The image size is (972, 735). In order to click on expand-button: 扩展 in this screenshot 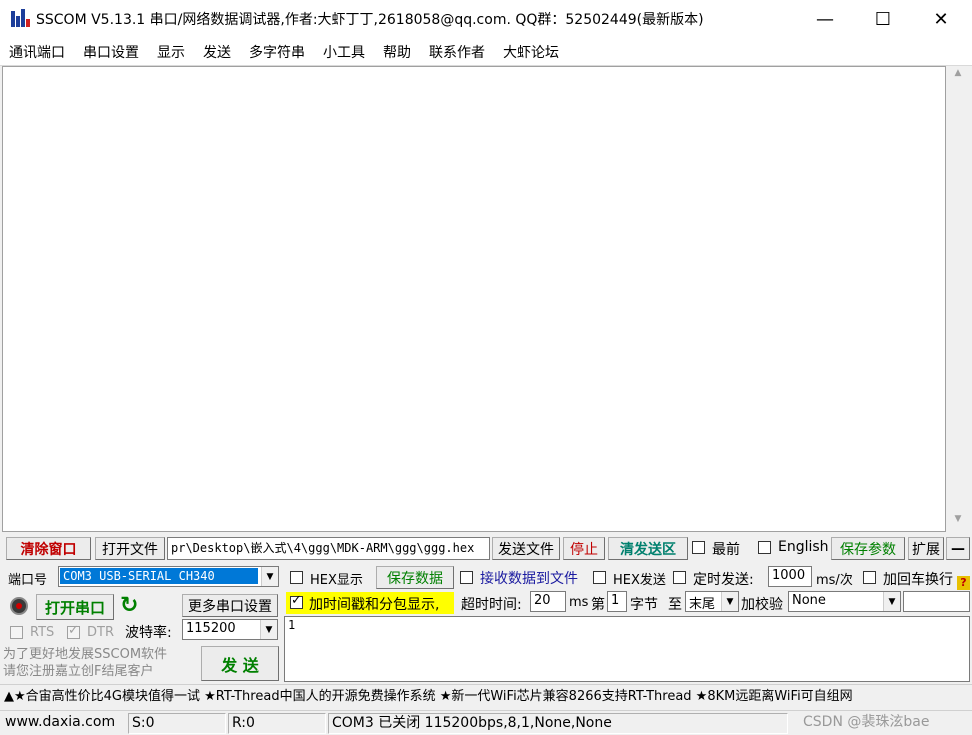, I will do `click(926, 548)`.